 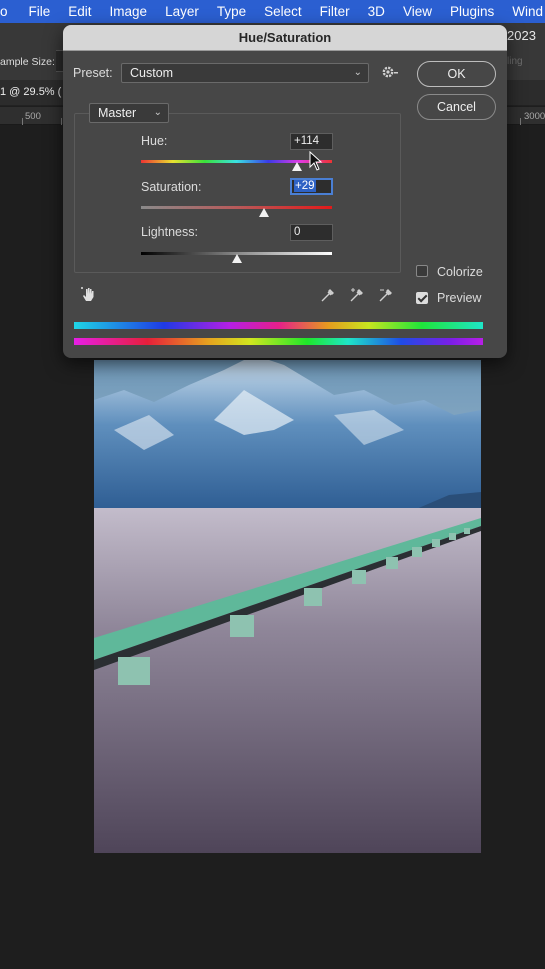 What do you see at coordinates (27, 62) in the screenshot?
I see `sample-size-label: ample Size:` at bounding box center [27, 62].